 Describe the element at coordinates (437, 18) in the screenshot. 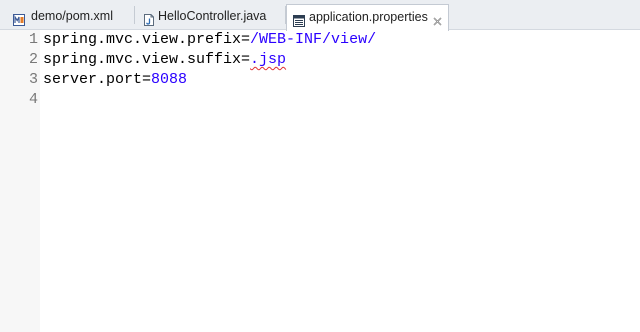

I see `close-icon` at that location.